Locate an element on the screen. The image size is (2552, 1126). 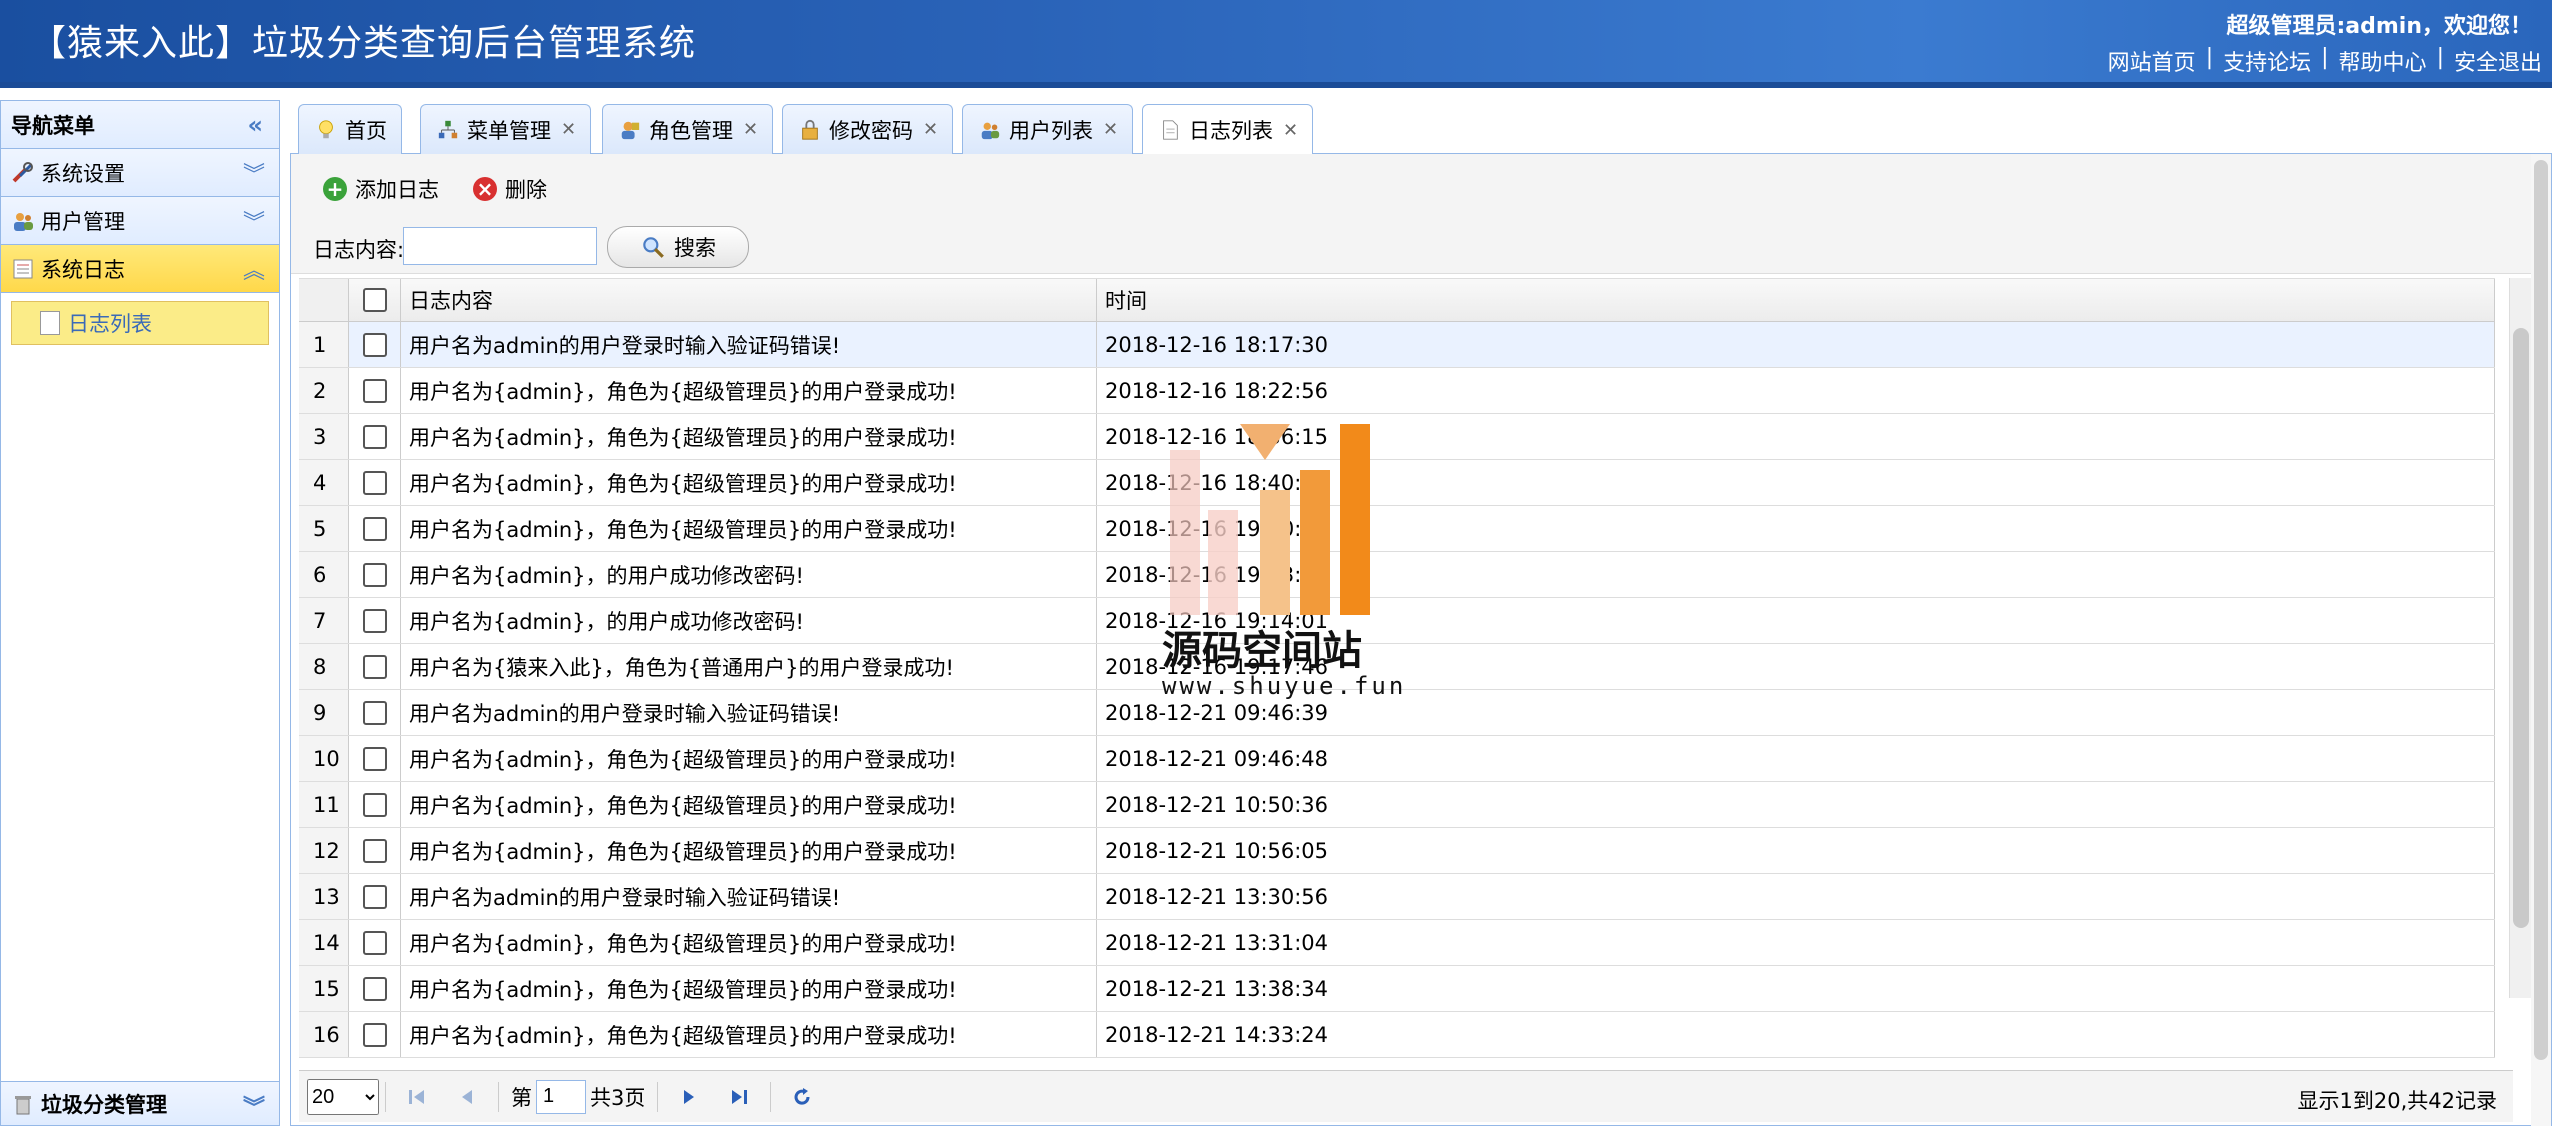
row-number: 9 is located at coordinates (324, 712).